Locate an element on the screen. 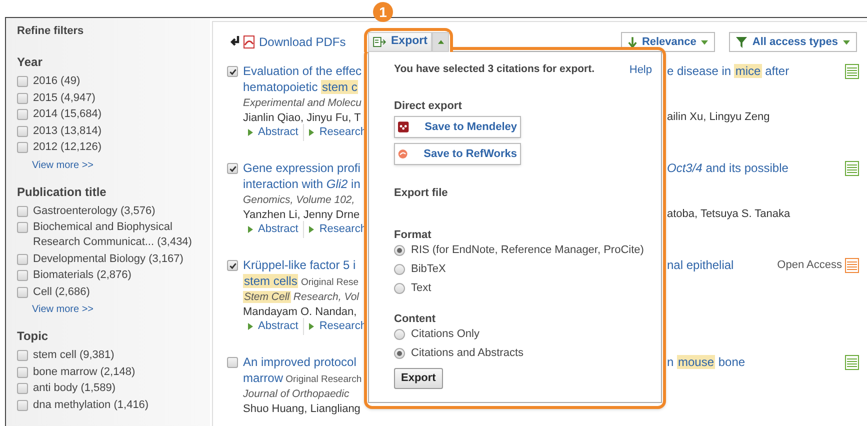  save-button: Save to RefWorks is located at coordinates (457, 154).